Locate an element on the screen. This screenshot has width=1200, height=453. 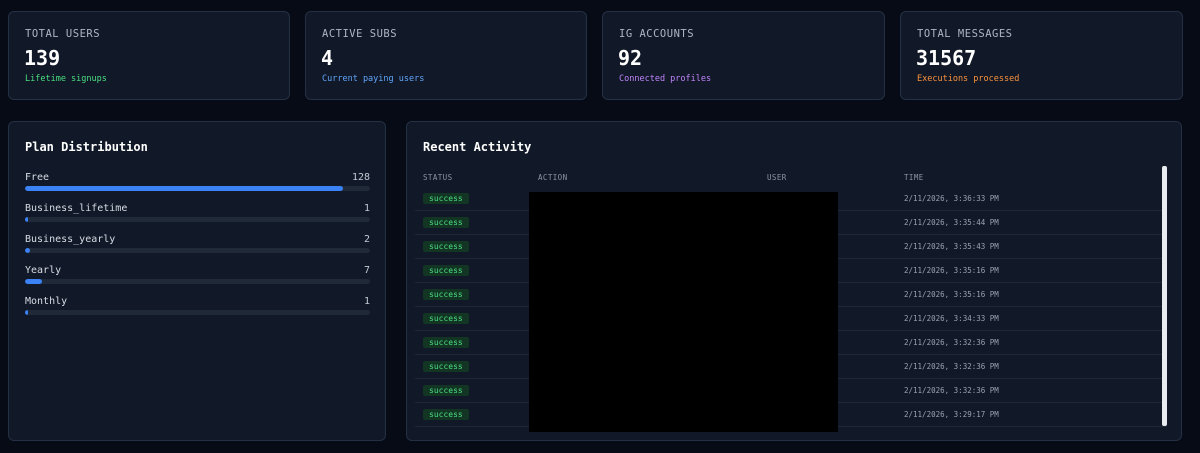
stat-subtitle: Connected profiles is located at coordinates (665, 79).